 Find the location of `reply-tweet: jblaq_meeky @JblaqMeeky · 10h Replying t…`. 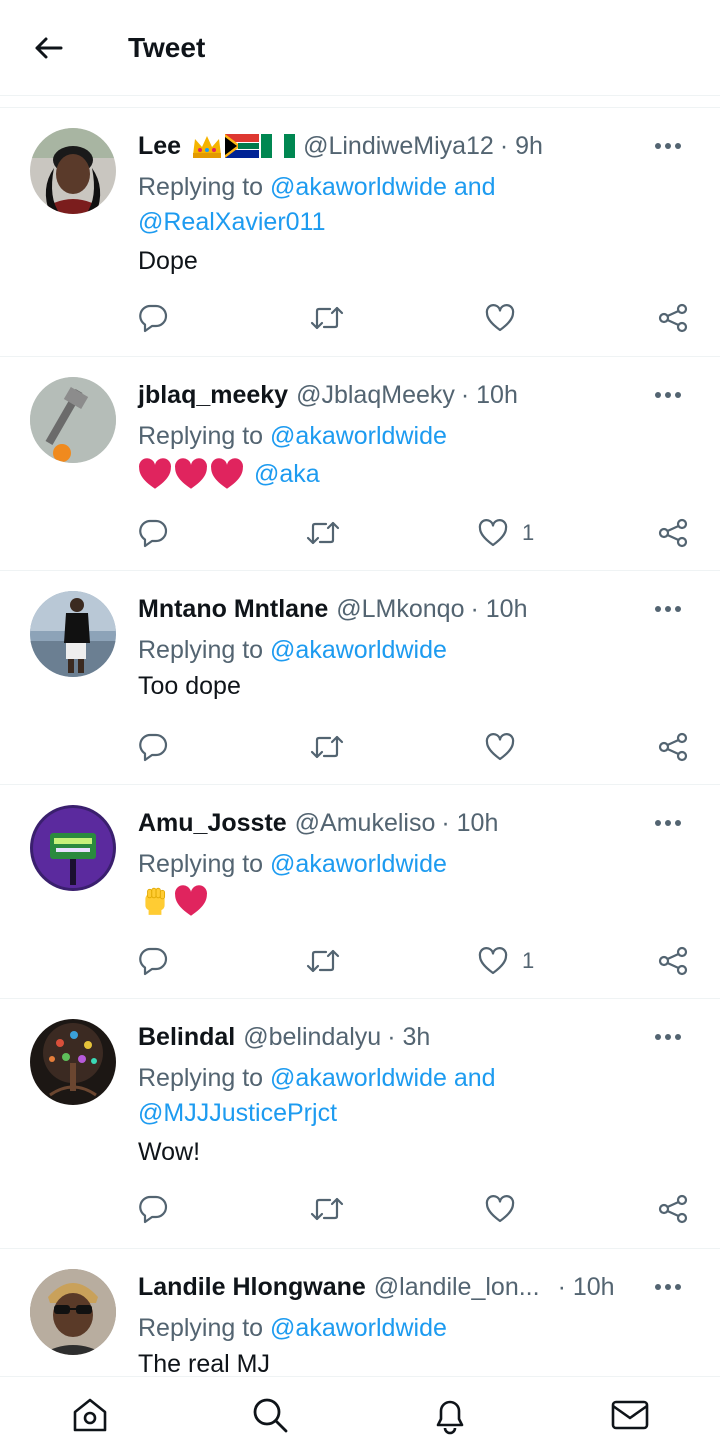

reply-tweet: jblaq_meeky @JblaqMeeky · 10h Replying t… is located at coordinates (360, 464).